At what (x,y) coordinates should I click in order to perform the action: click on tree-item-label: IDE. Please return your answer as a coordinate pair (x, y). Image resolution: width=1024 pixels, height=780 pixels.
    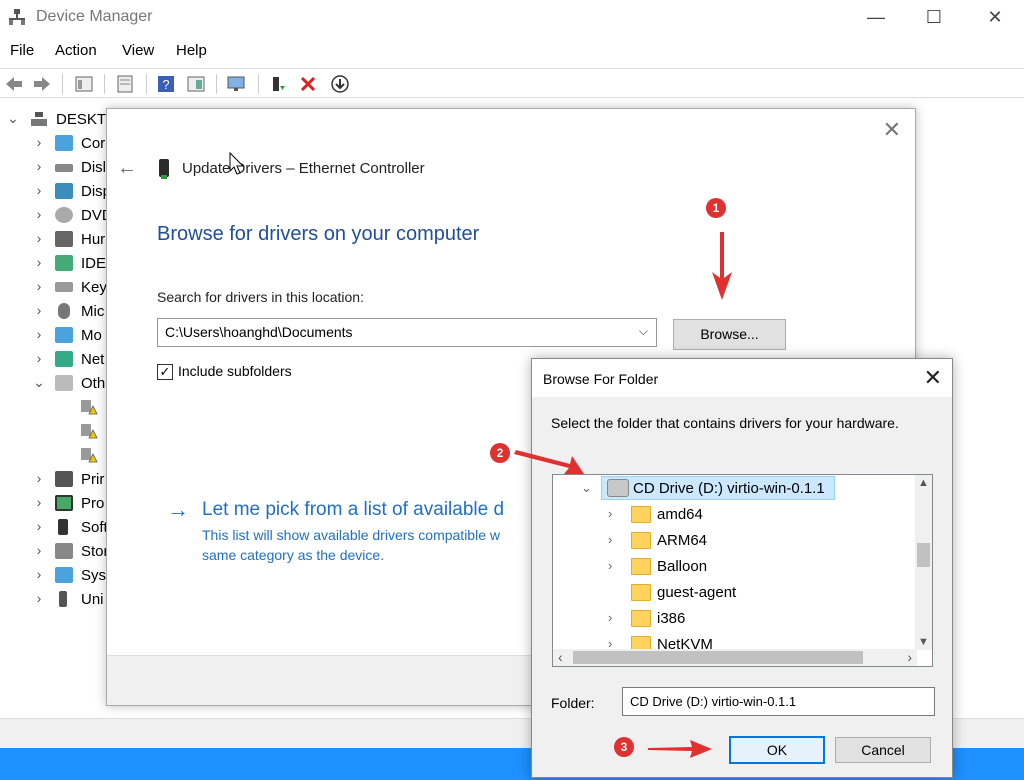
    Looking at the image, I should click on (94, 263).